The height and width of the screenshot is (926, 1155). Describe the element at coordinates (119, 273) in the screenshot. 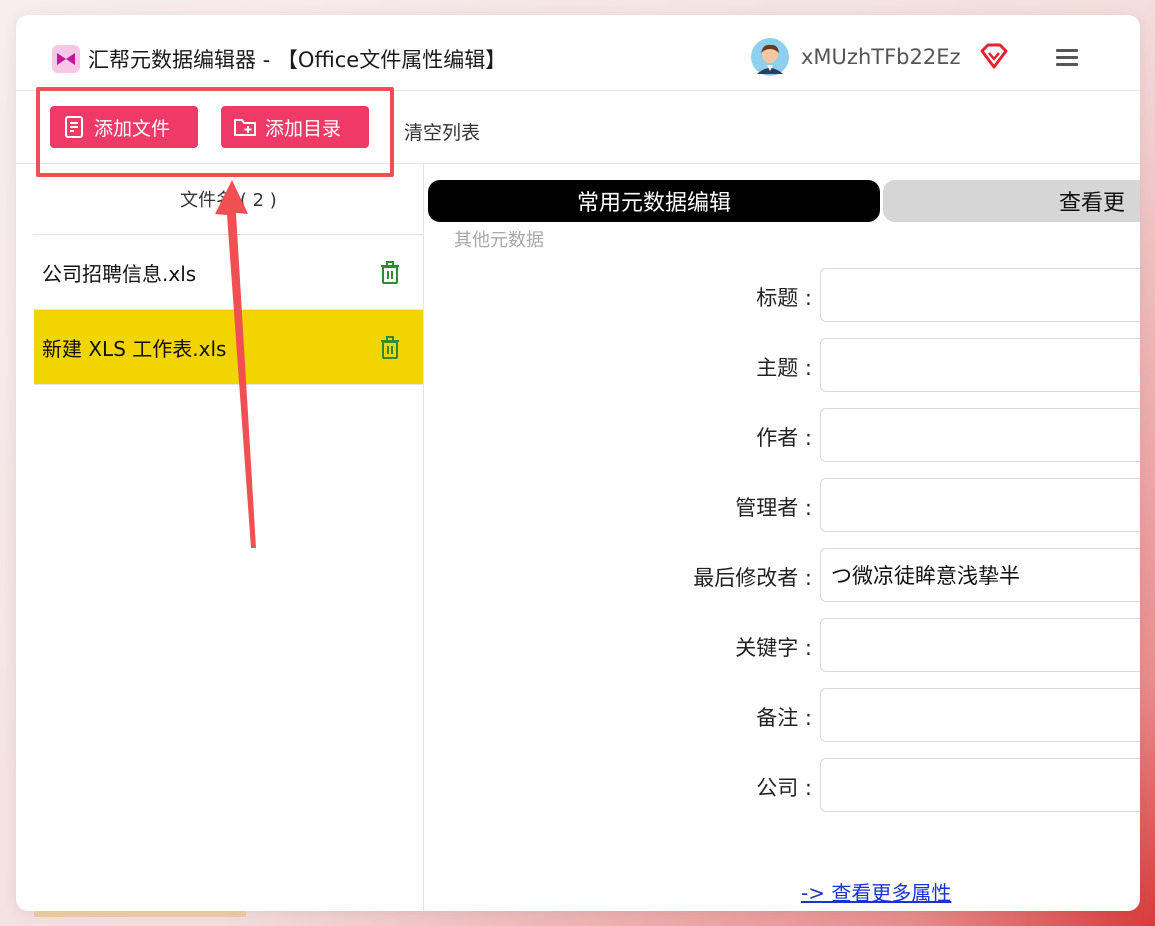

I see `file-name: 公司招聘信息.xls` at that location.